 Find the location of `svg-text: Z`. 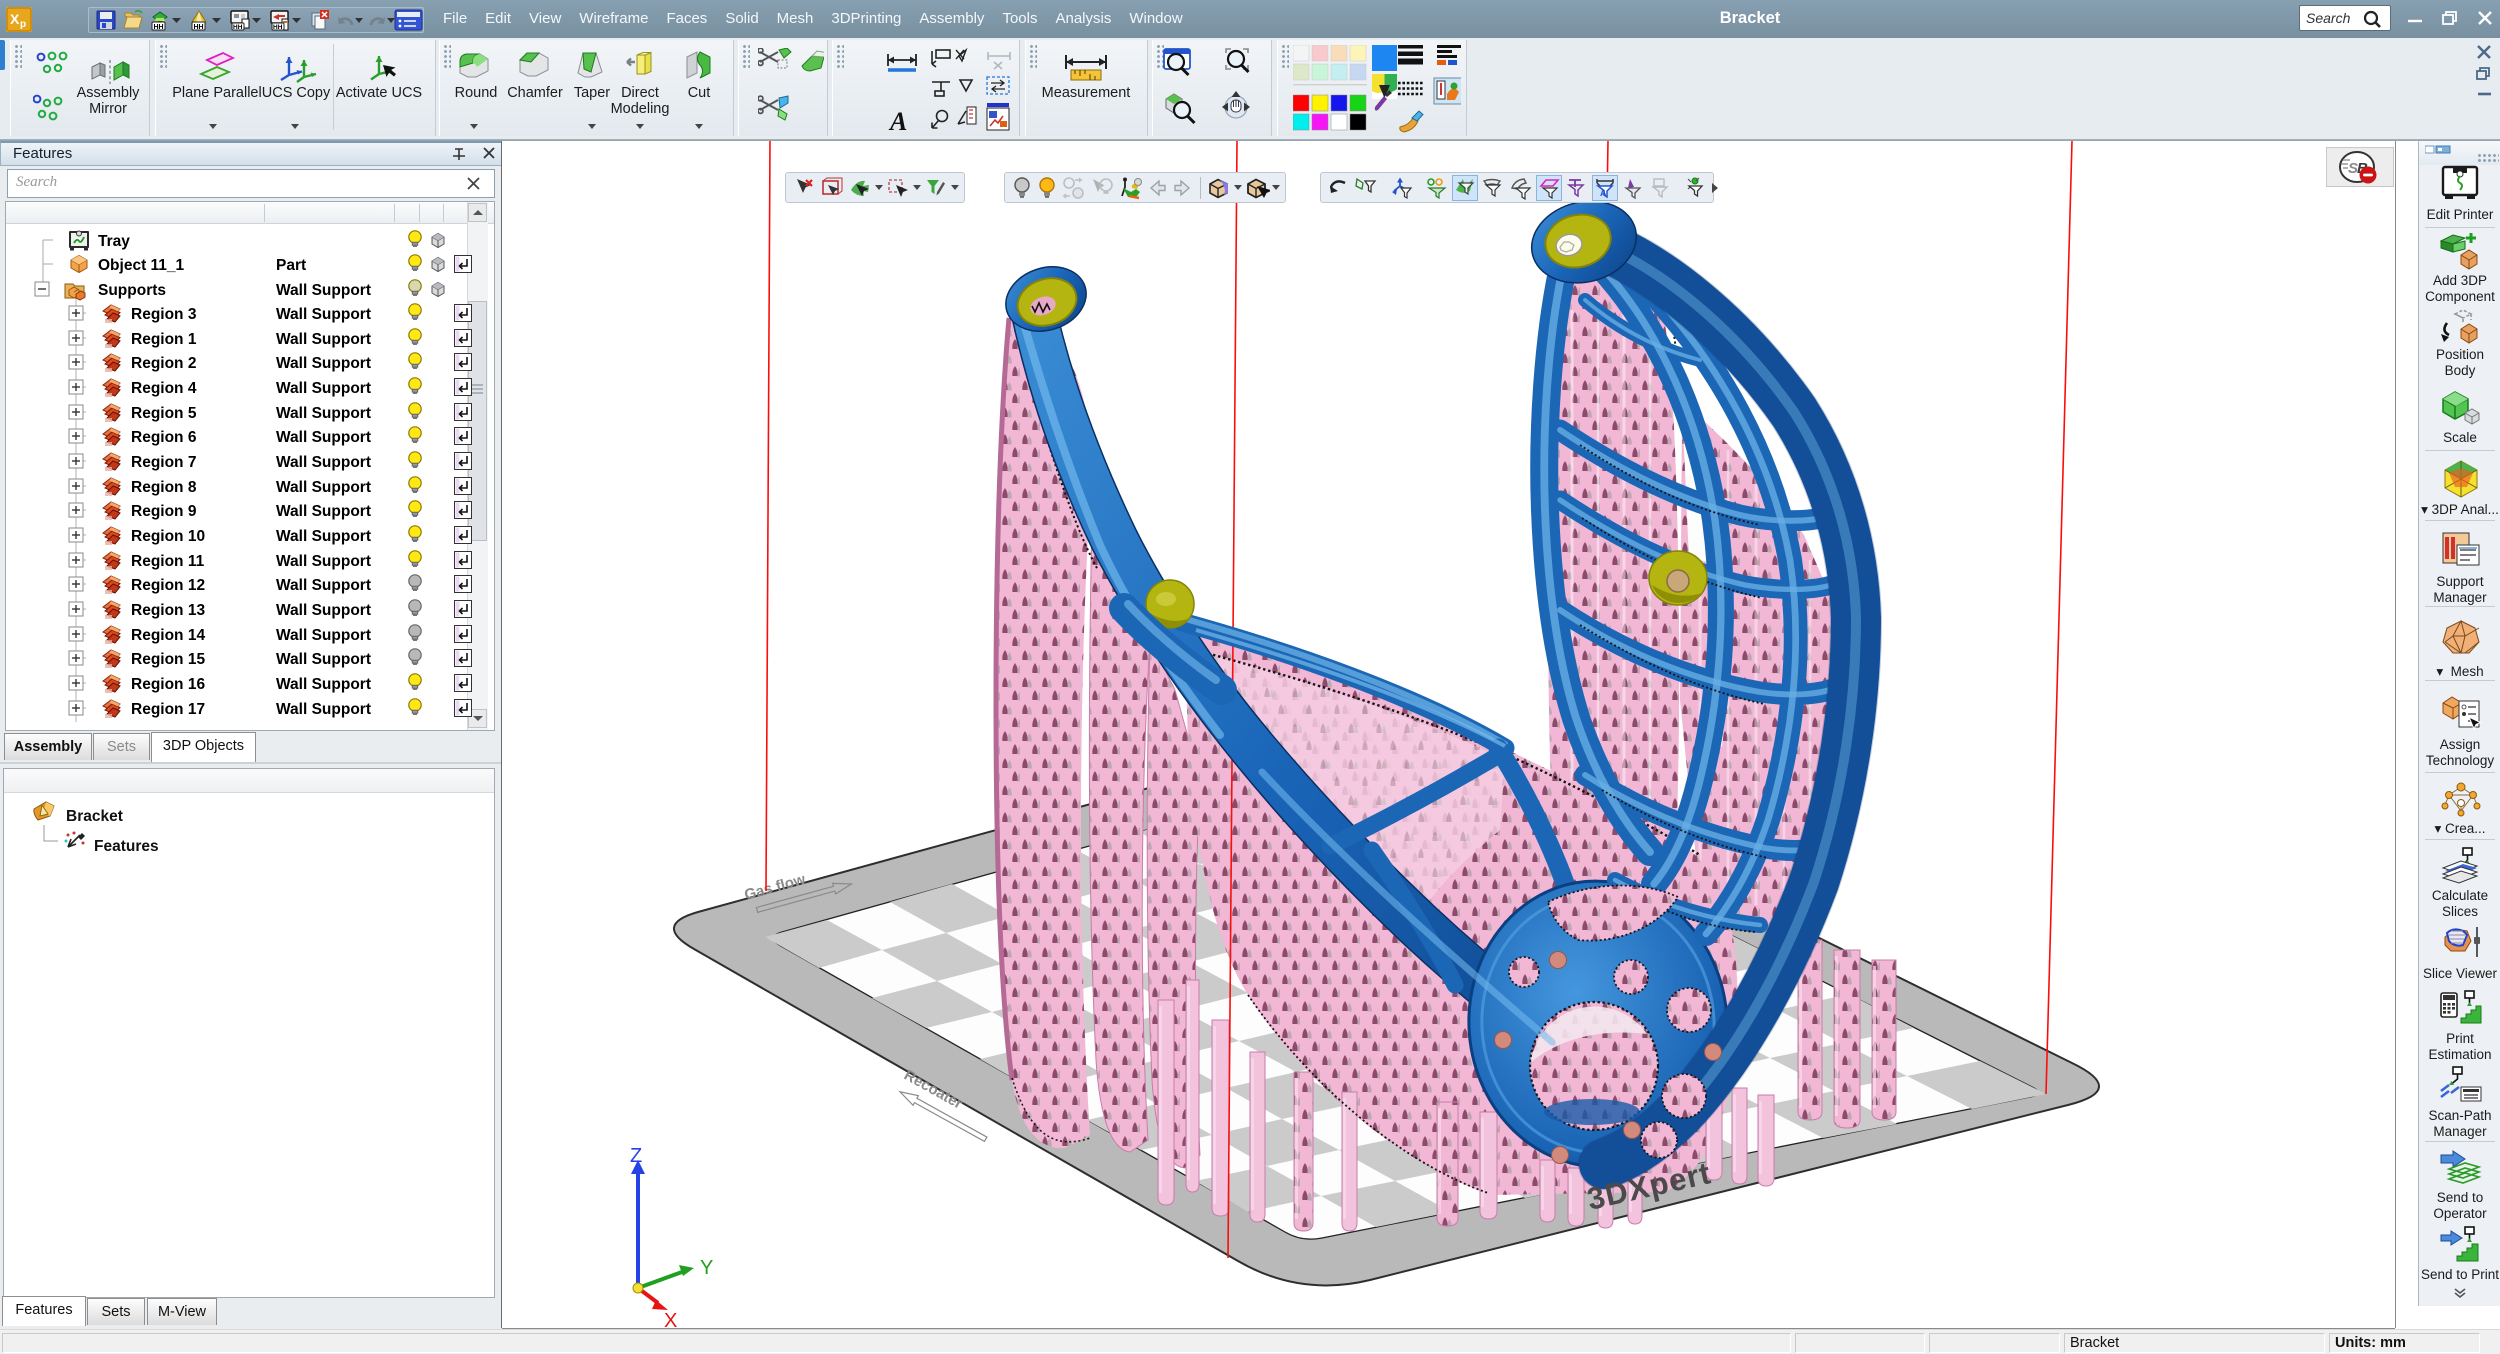

svg-text: Z is located at coordinates (636, 1156).